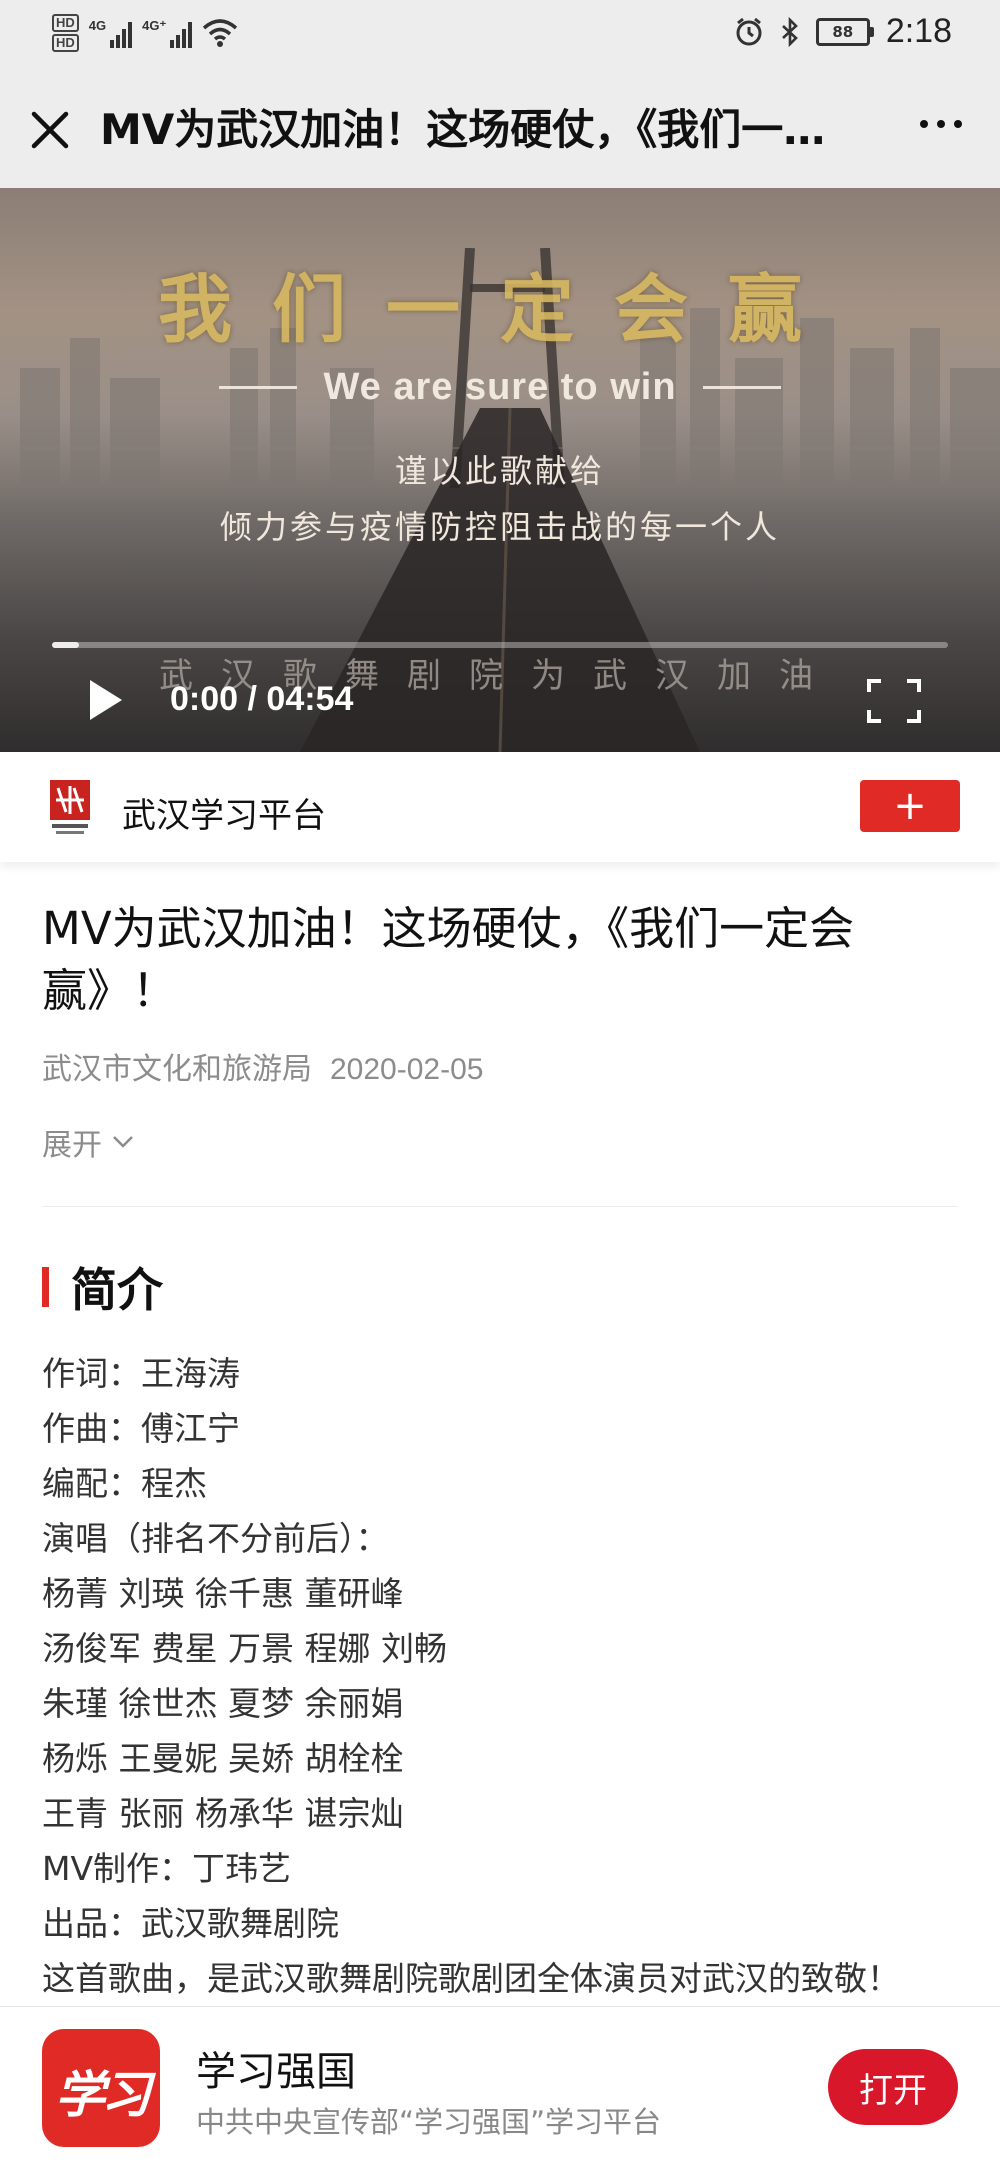 This screenshot has height=2167, width=1000. Describe the element at coordinates (224, 812) in the screenshot. I see `author-name: 武汉学习平台` at that location.